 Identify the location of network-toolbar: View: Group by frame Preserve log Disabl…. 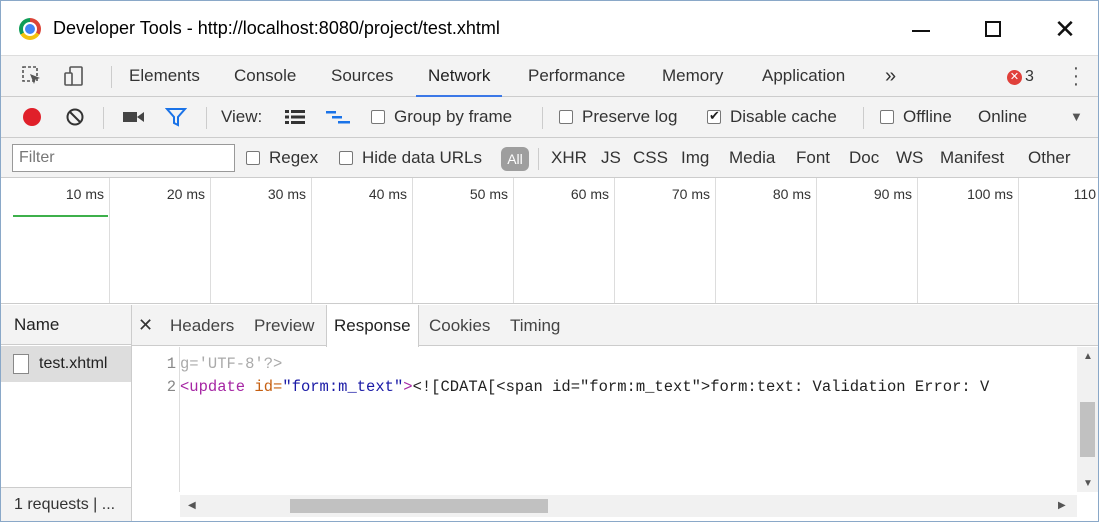
(549, 117).